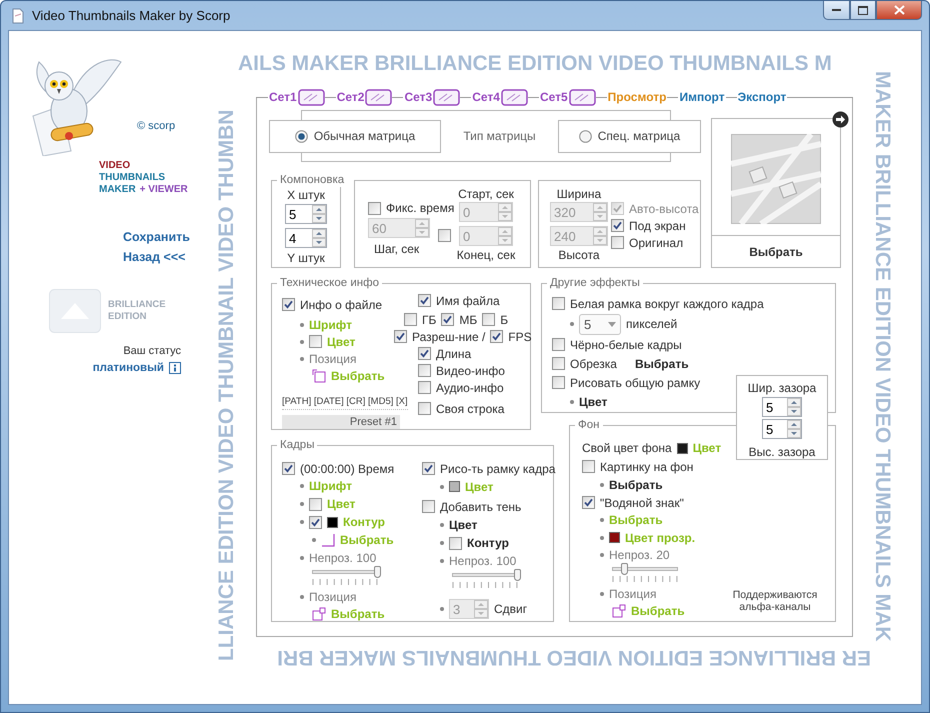 Image resolution: width=930 pixels, height=713 pixels. What do you see at coordinates (657, 225) in the screenshot?
I see `checkbox-label: Под экран` at bounding box center [657, 225].